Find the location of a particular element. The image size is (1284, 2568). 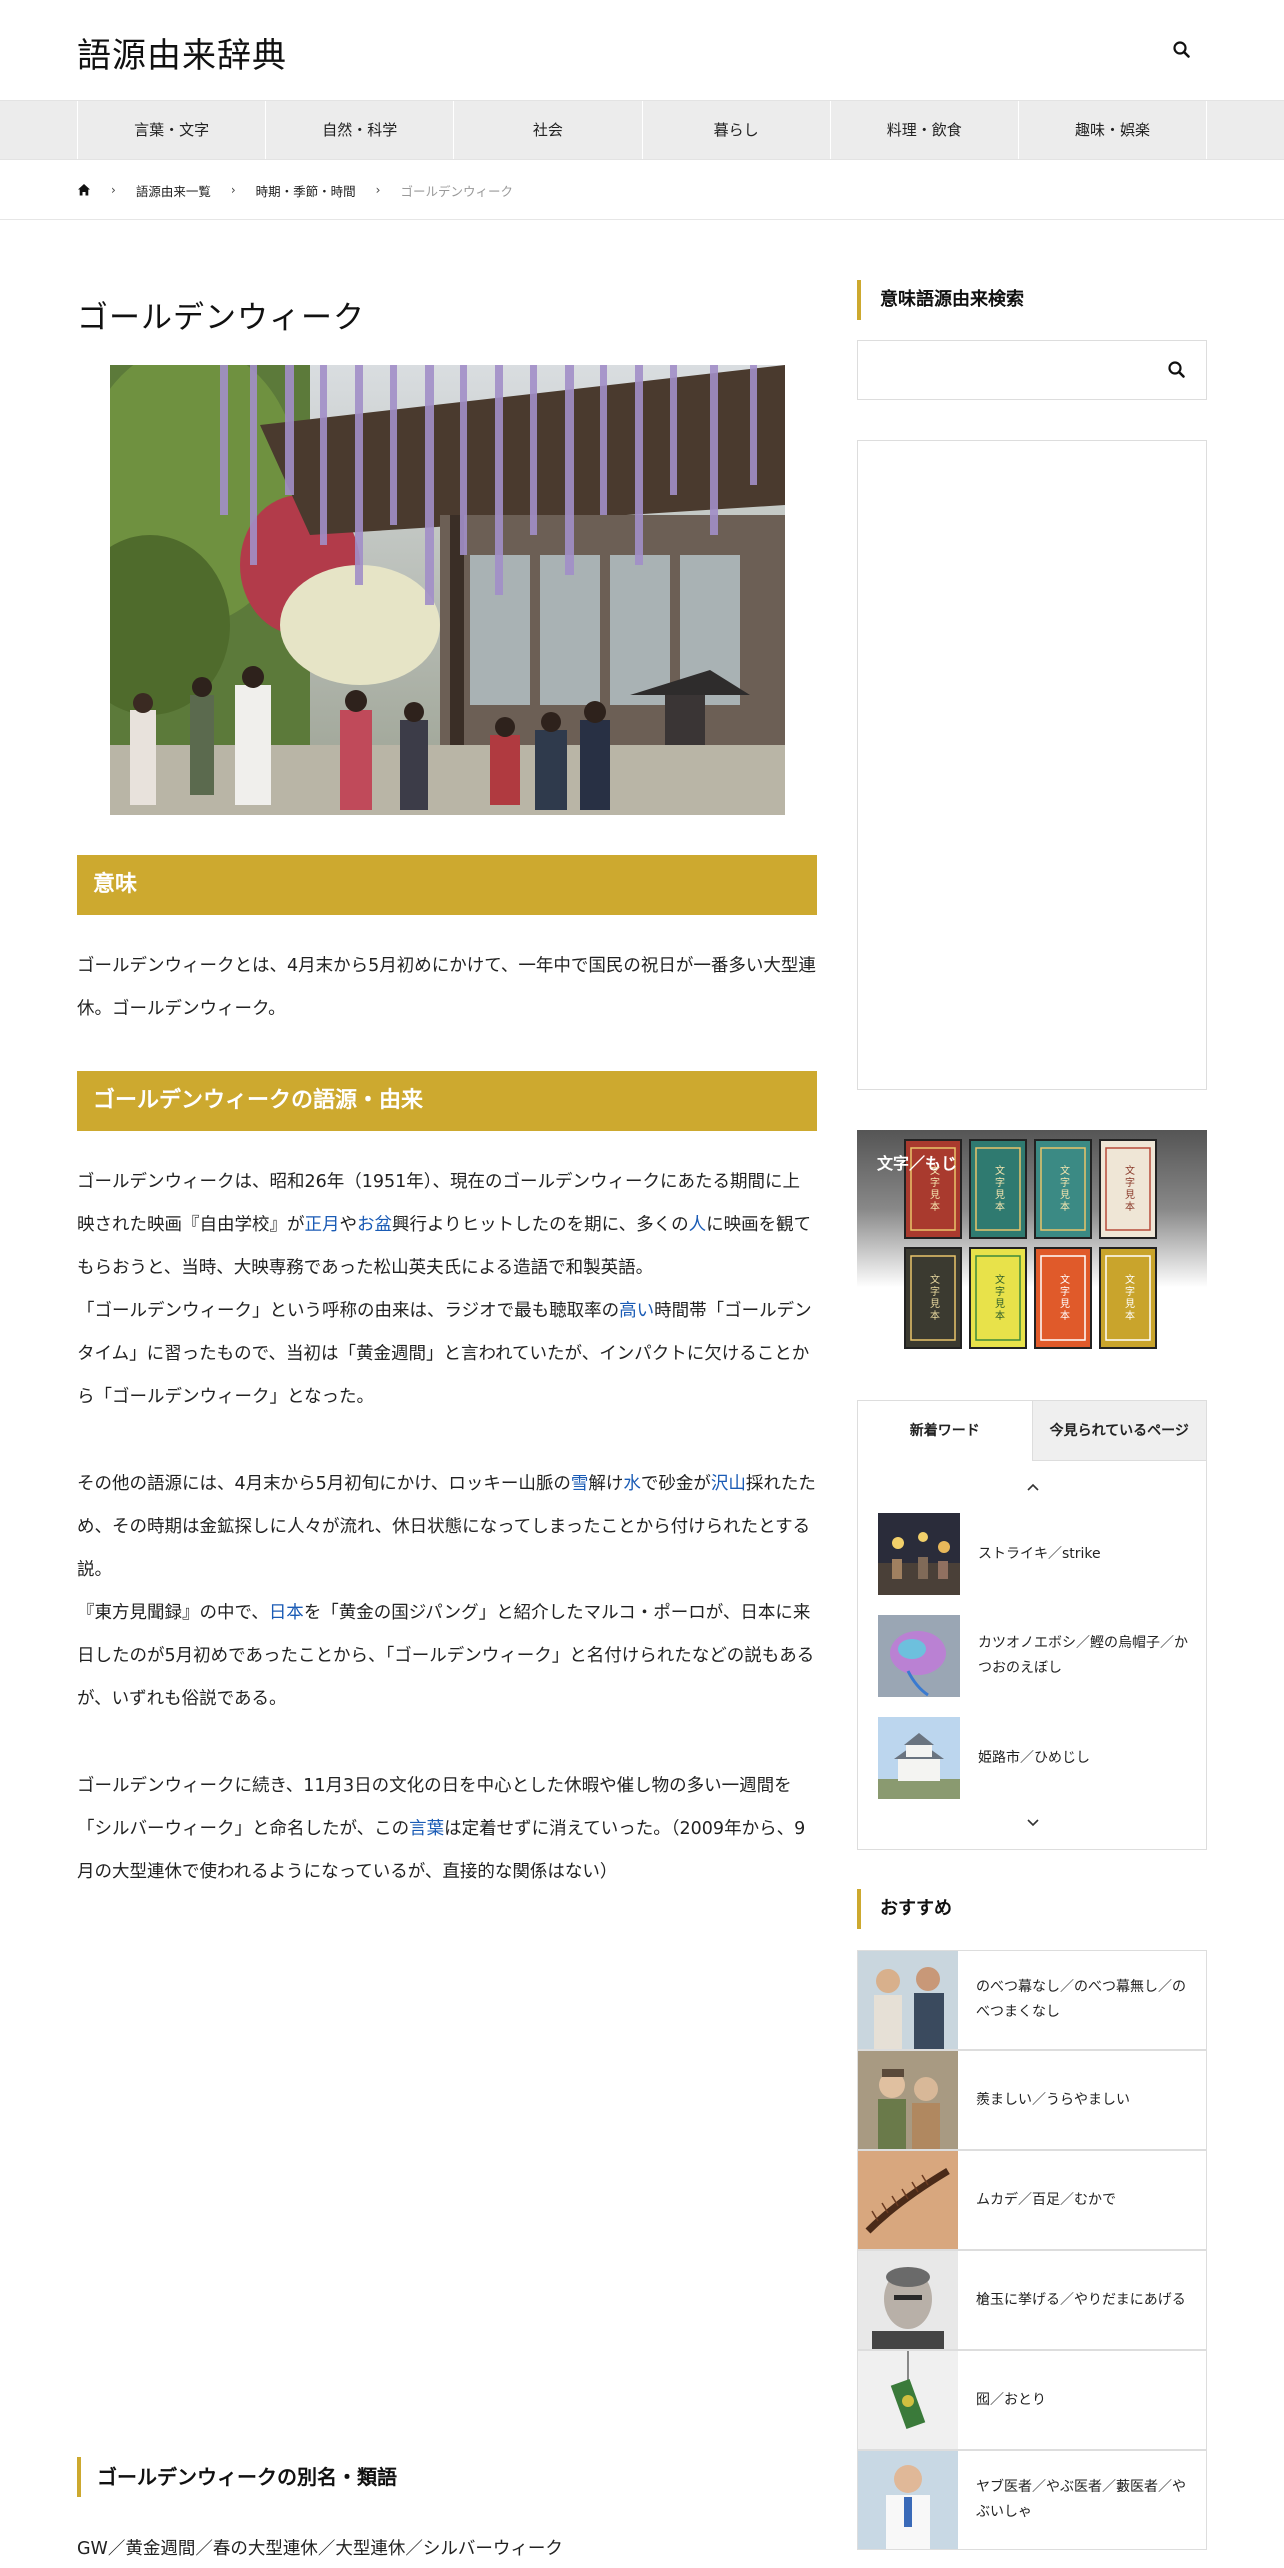

list-item: 槍玉に挙げる／やりだまにあげる is located at coordinates (1032, 2300).